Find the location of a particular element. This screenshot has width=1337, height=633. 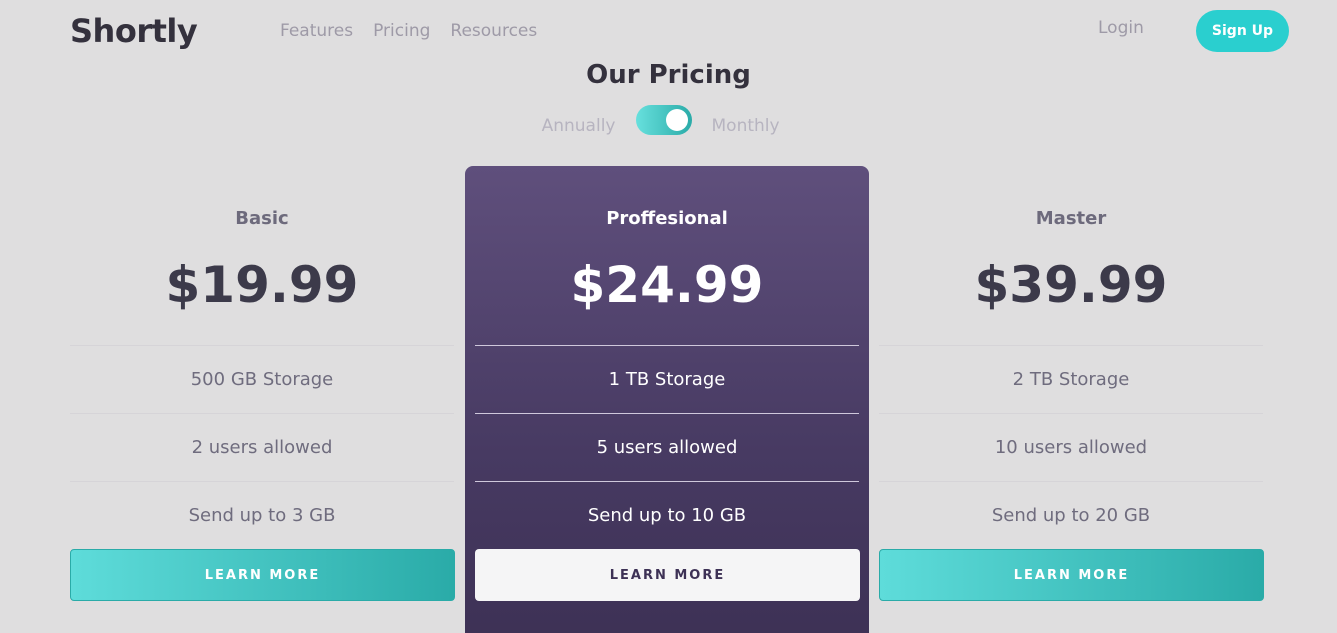

billing-toggle-row: Annually Monthly is located at coordinates (668, 120).